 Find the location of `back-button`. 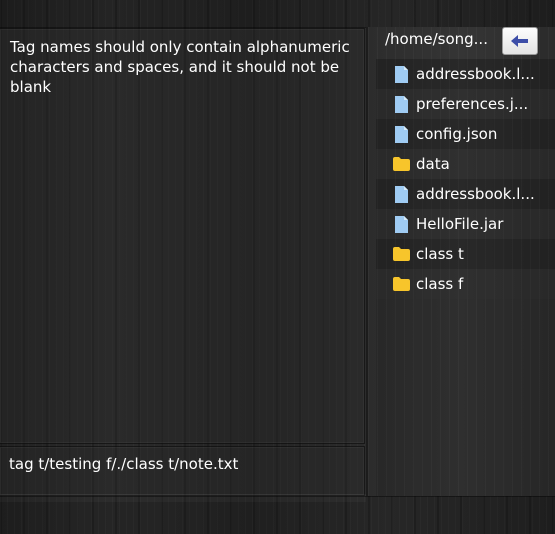

back-button is located at coordinates (520, 41).